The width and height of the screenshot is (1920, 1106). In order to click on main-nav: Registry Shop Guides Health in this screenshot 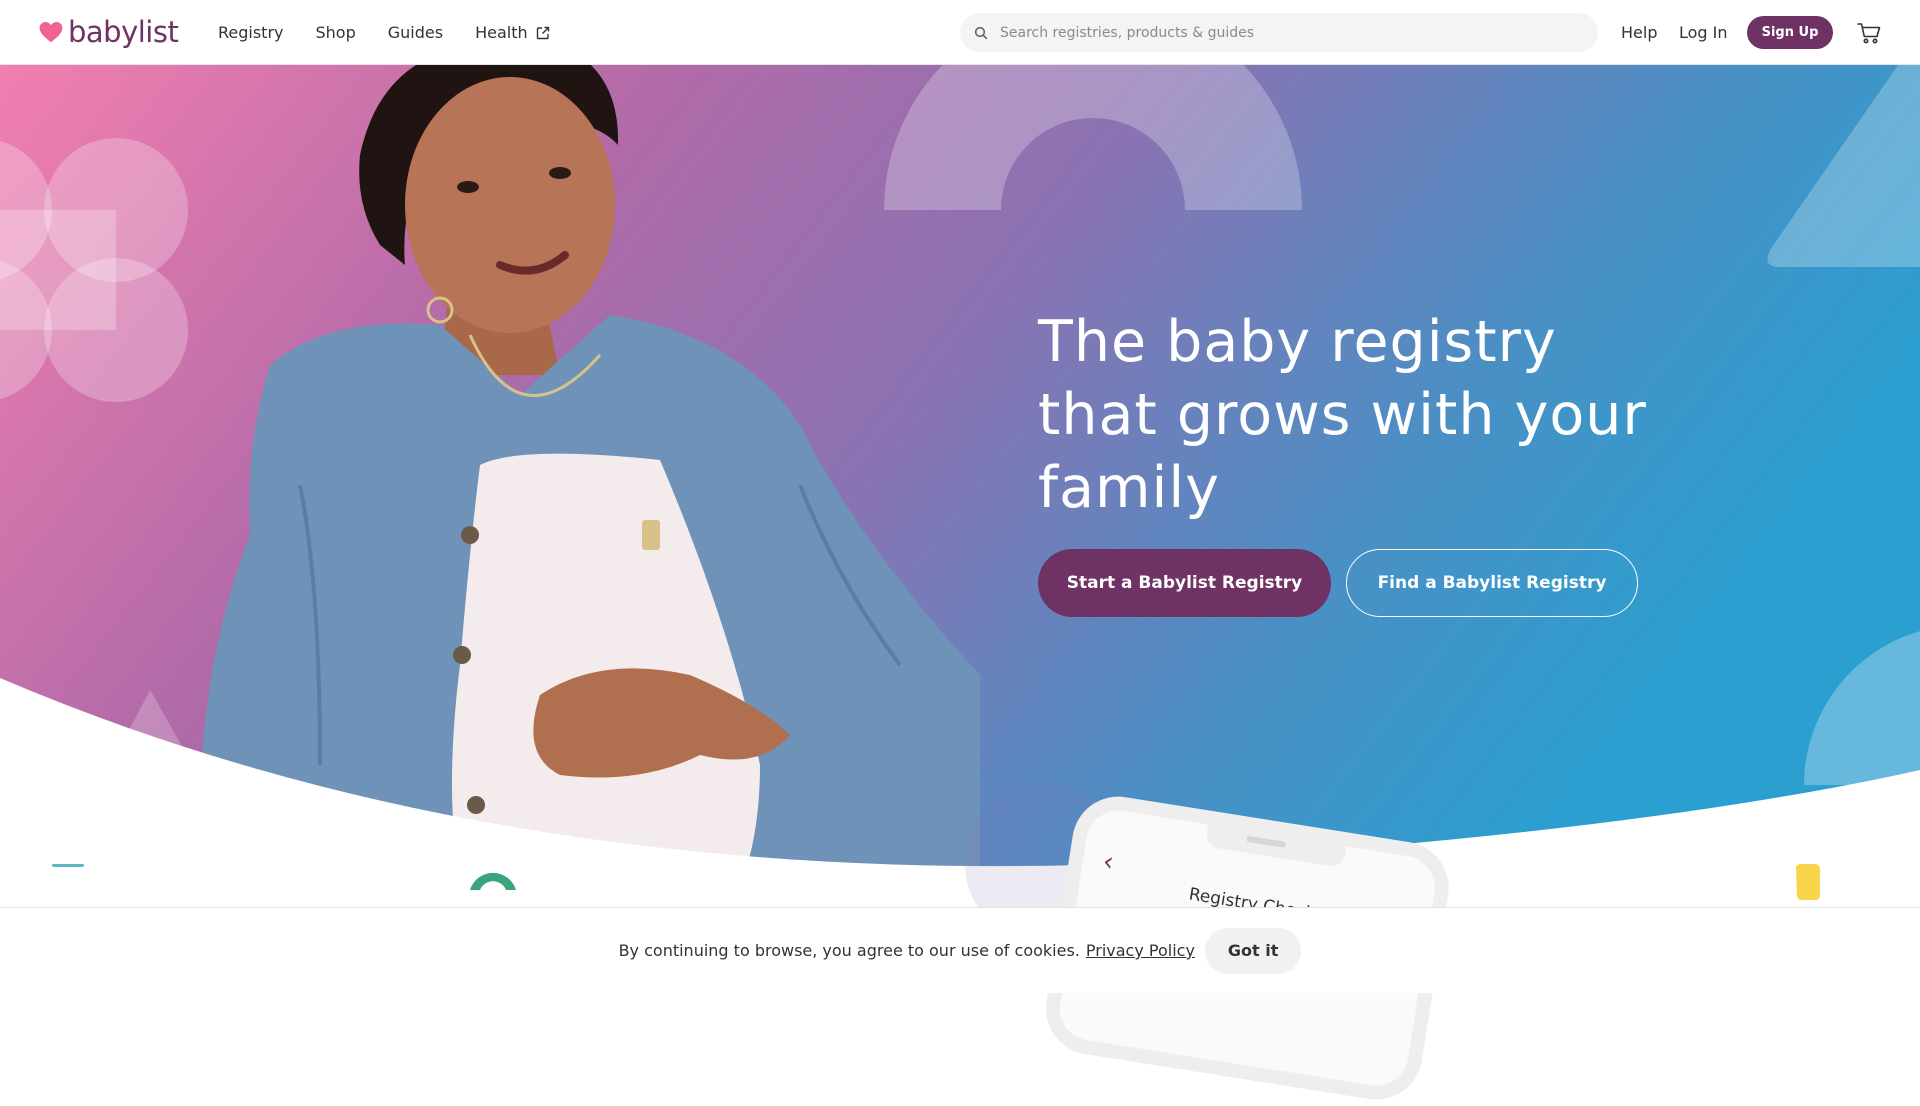, I will do `click(400, 32)`.